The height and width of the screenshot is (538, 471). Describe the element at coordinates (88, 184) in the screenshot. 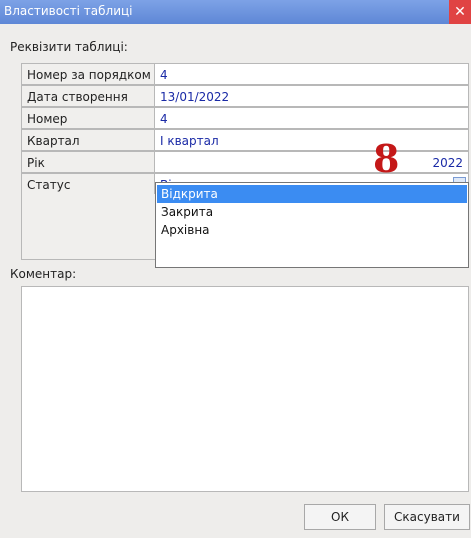

I see `status-label: Статус` at that location.